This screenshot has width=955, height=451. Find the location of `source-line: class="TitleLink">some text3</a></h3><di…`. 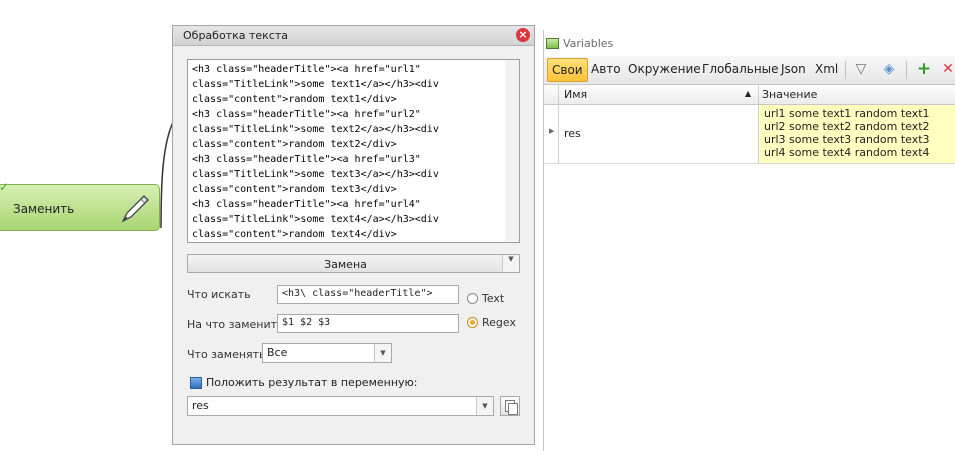

source-line: class="TitleLink">some text3</a></h3><di… is located at coordinates (315, 174).